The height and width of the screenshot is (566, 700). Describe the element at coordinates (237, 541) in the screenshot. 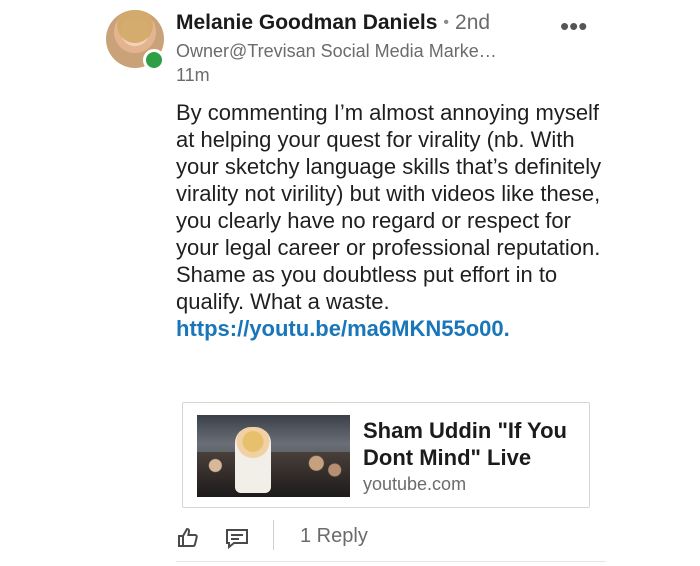

I see `comment-icon` at that location.